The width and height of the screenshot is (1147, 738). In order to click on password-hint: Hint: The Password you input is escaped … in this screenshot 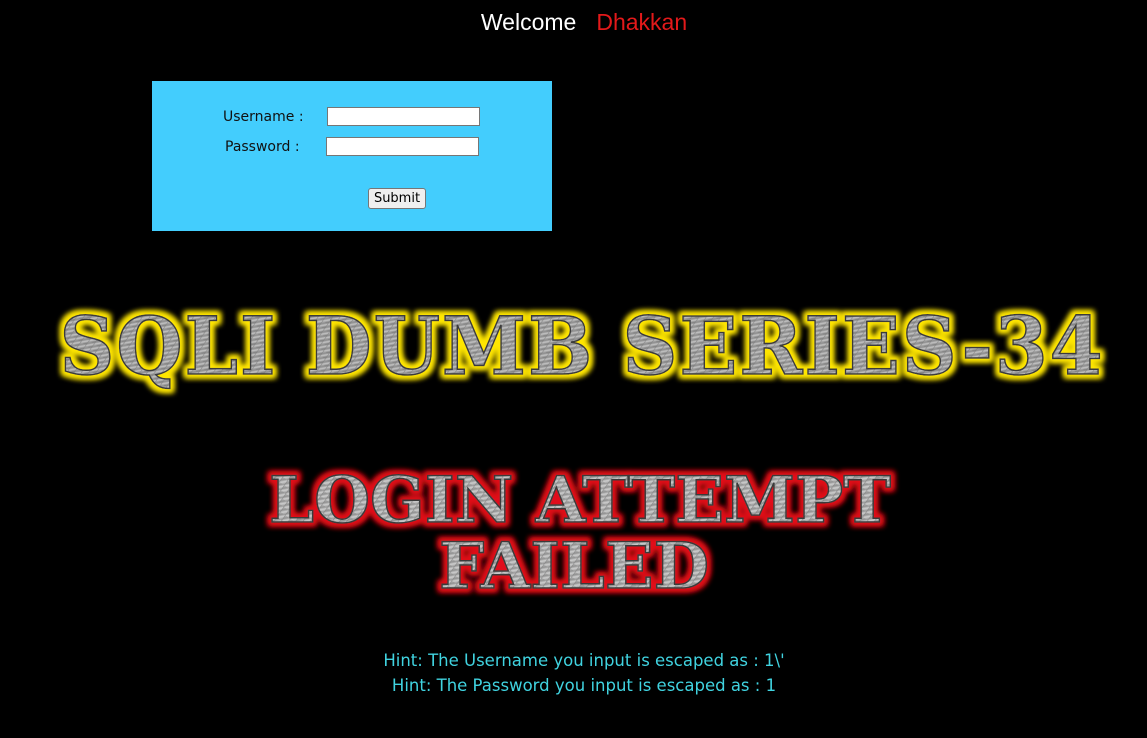, I will do `click(584, 685)`.